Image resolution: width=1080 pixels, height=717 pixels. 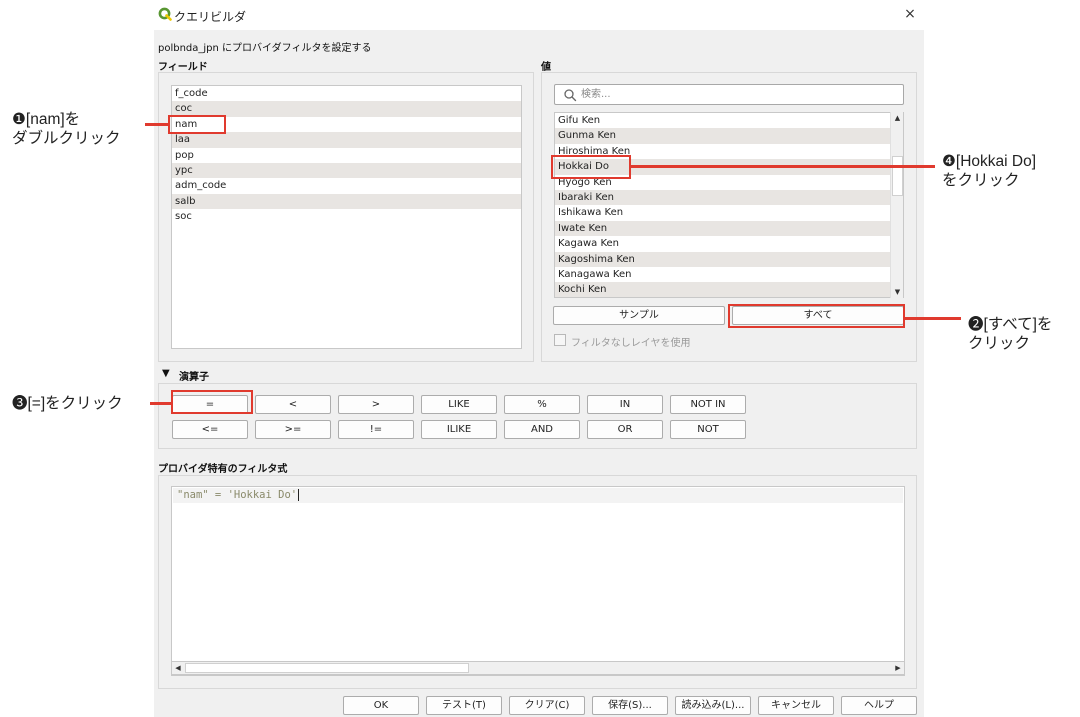 I want to click on annotation-step3: ❸[=]をクリック, so click(x=67, y=403).